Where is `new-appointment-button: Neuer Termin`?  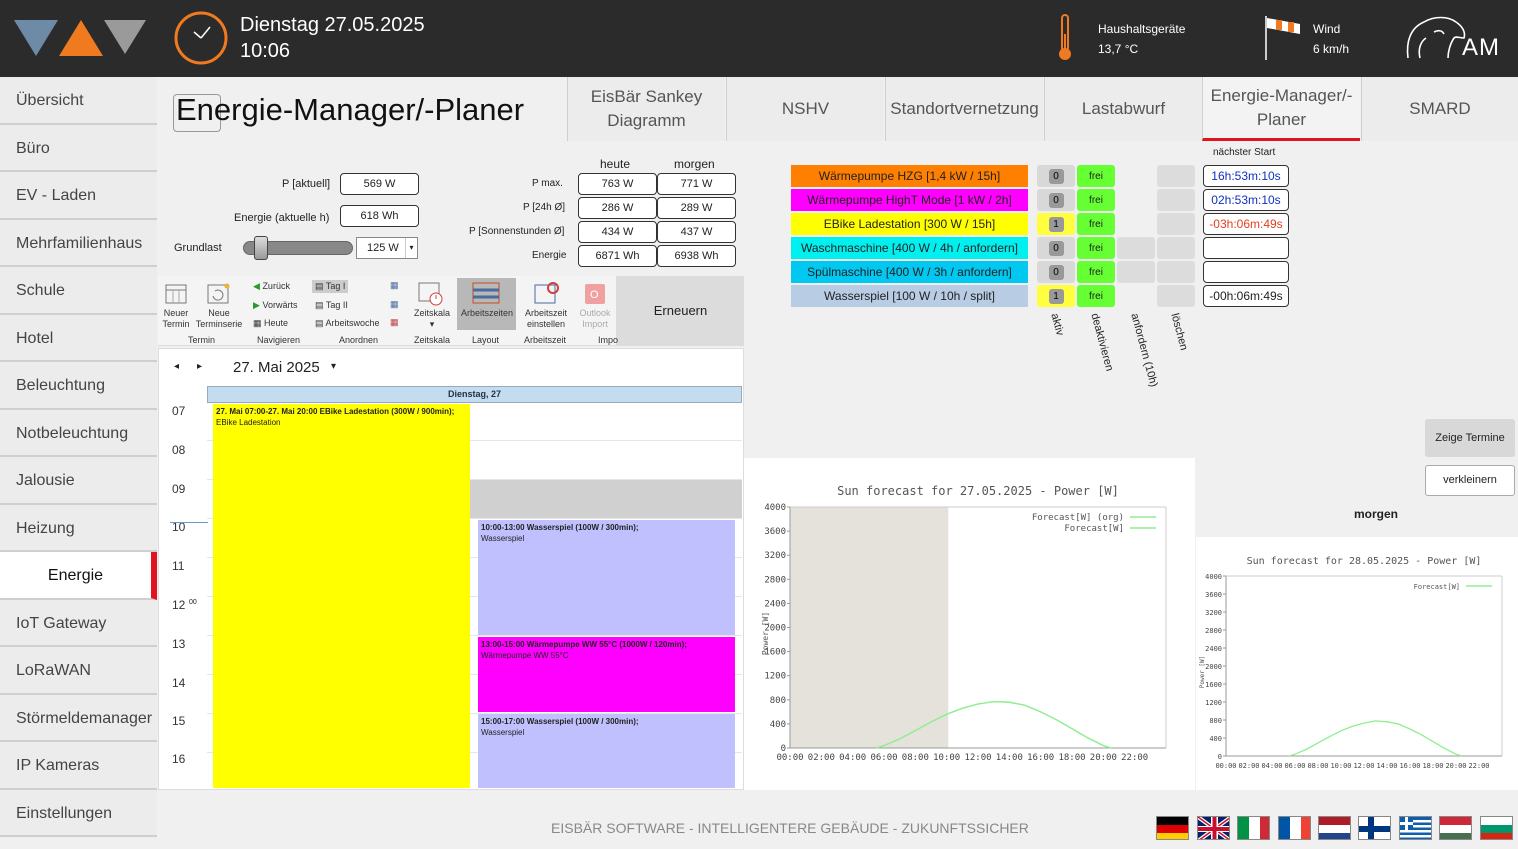
new-appointment-button: Neuer Termin is located at coordinates (176, 319).